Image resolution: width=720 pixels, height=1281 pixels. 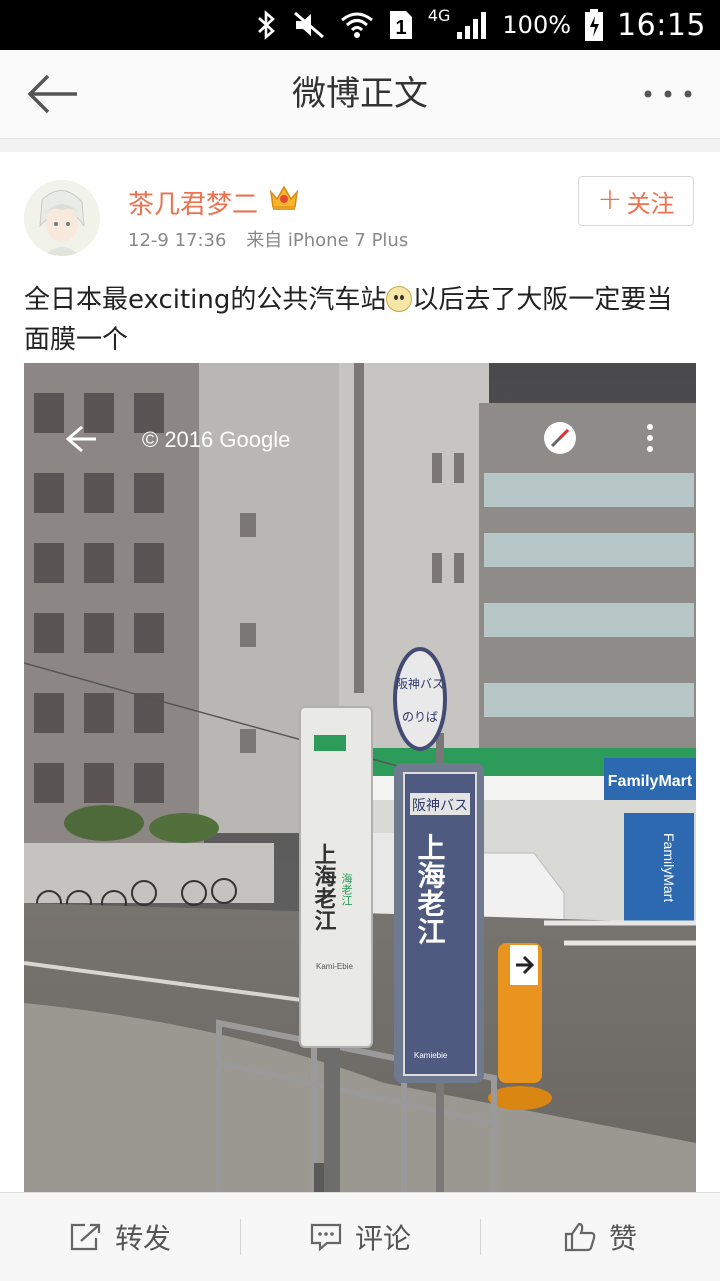 I want to click on thumbs-up-icon, so click(x=580, y=1237).